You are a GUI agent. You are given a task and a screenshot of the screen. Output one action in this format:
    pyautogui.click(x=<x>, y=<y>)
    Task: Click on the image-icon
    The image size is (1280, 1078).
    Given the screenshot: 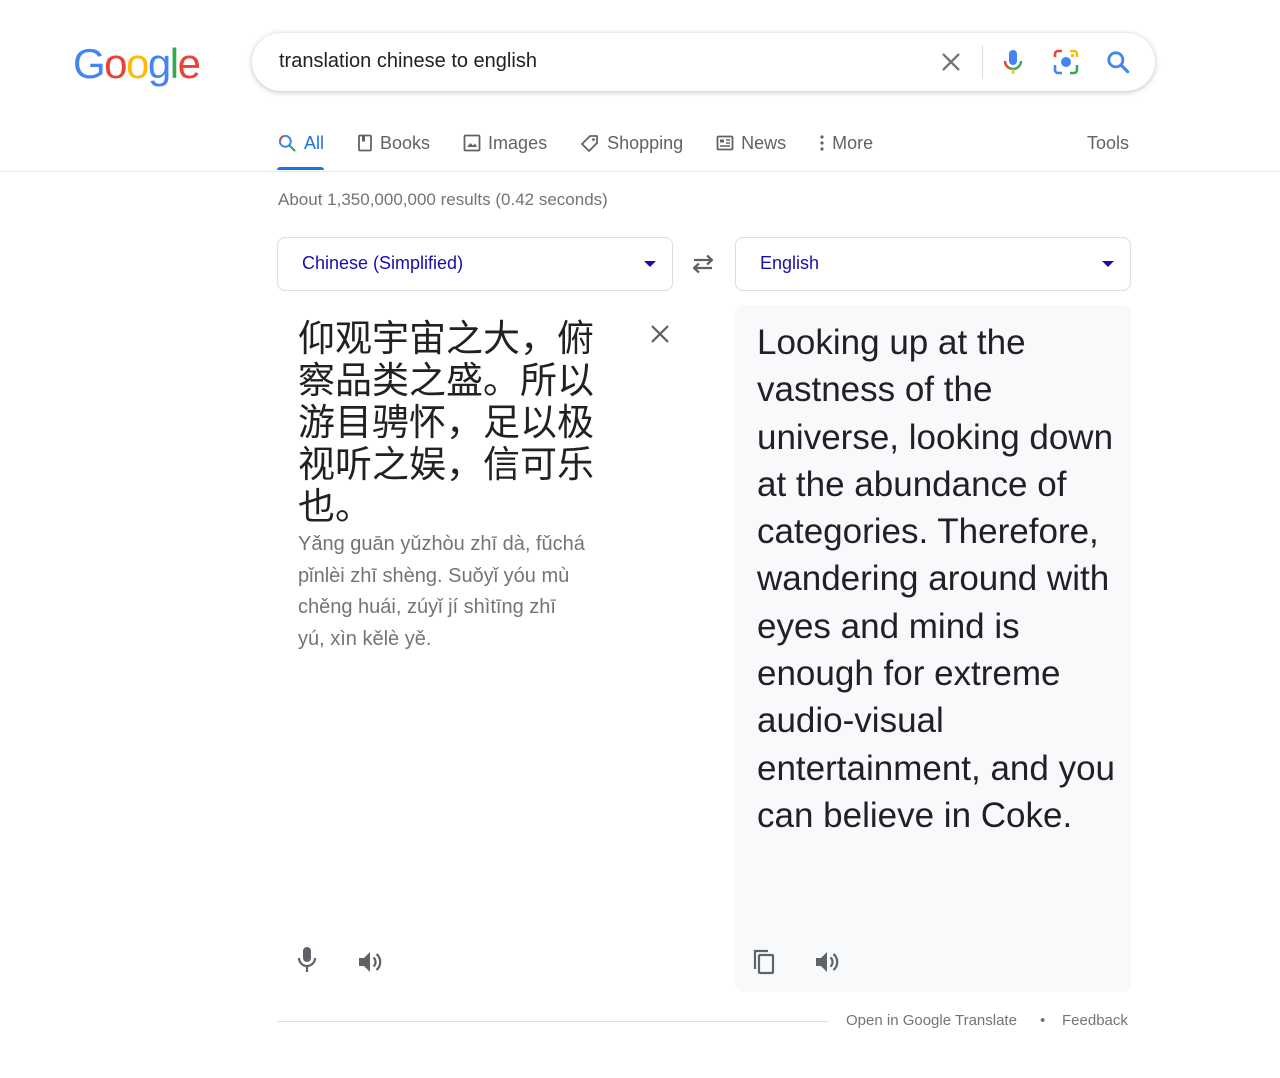 What is the action you would take?
    pyautogui.click(x=472, y=143)
    